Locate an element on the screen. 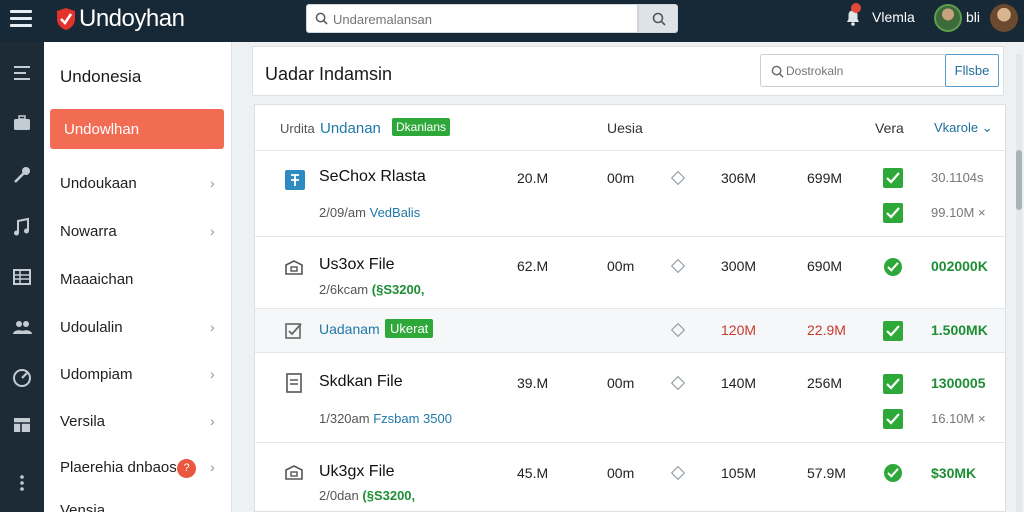 This screenshot has width=1024, height=512. file-size: 39.M is located at coordinates (533, 383).